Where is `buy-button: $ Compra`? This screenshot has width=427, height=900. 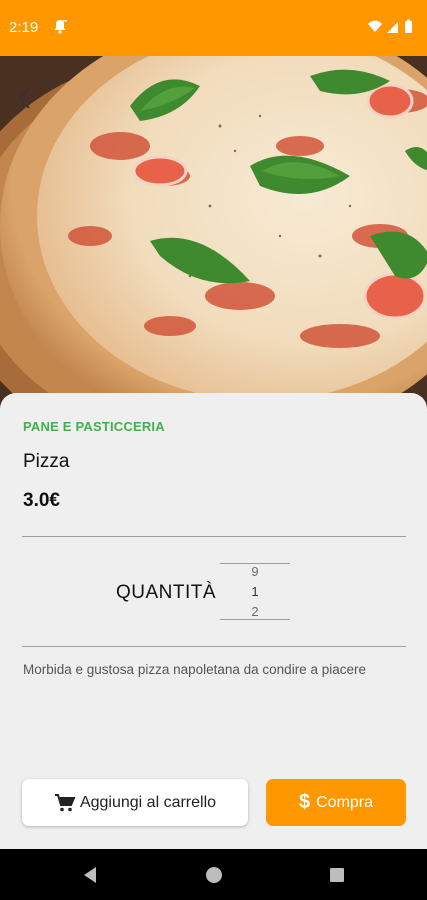 buy-button: $ Compra is located at coordinates (336, 802).